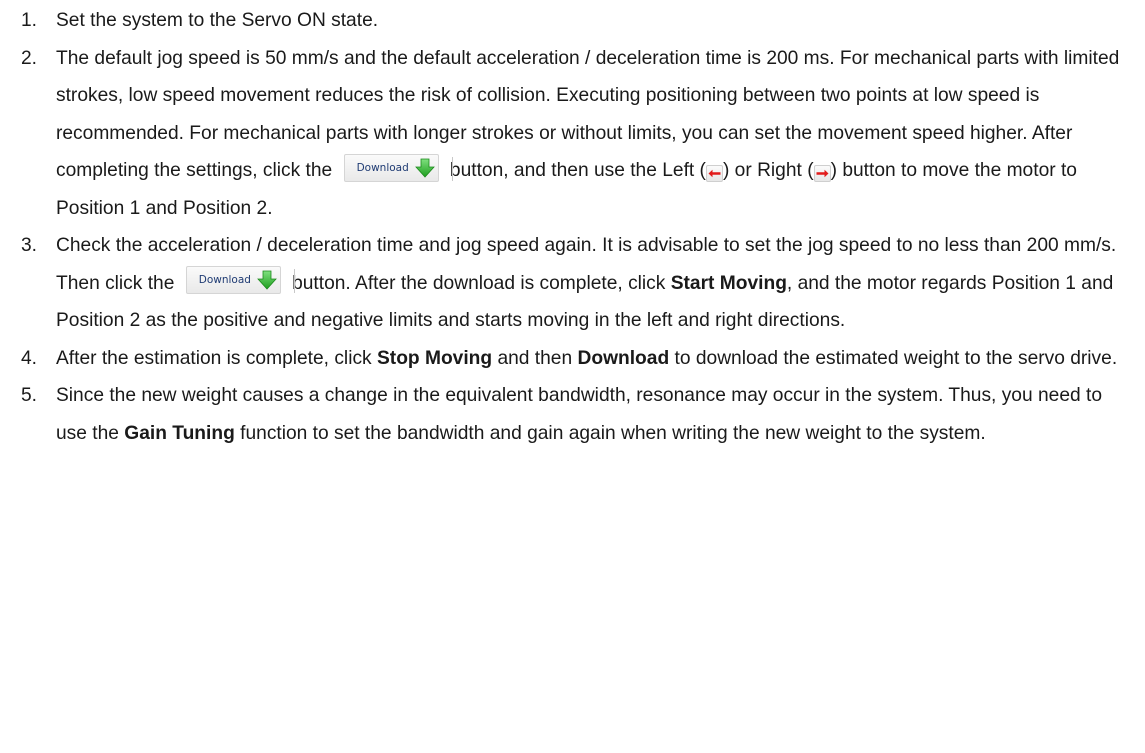 Image resolution: width=1145 pixels, height=753 pixels. I want to click on start-moving-label: Start Moving, so click(728, 283).